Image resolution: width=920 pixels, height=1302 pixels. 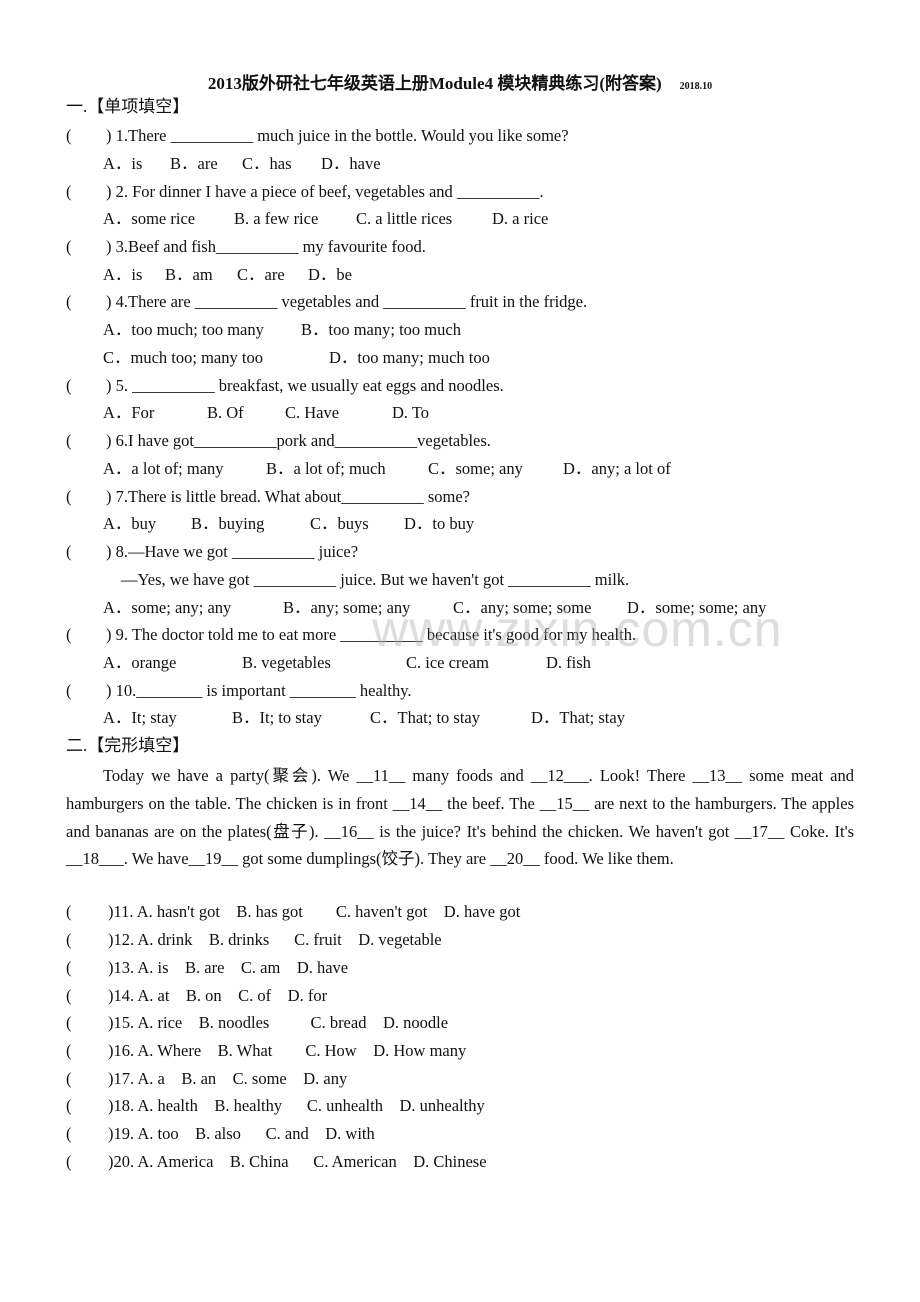 I want to click on question-number: 2., so click(x=121, y=191).